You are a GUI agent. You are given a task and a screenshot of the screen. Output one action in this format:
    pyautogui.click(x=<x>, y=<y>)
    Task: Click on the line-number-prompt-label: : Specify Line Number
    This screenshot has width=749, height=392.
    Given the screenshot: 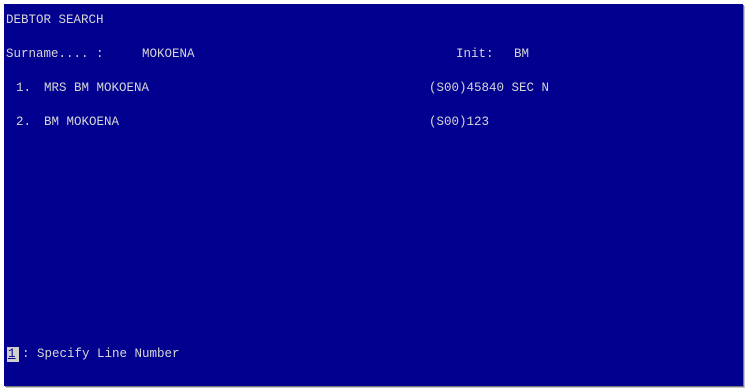 What is the action you would take?
    pyautogui.click(x=101, y=354)
    